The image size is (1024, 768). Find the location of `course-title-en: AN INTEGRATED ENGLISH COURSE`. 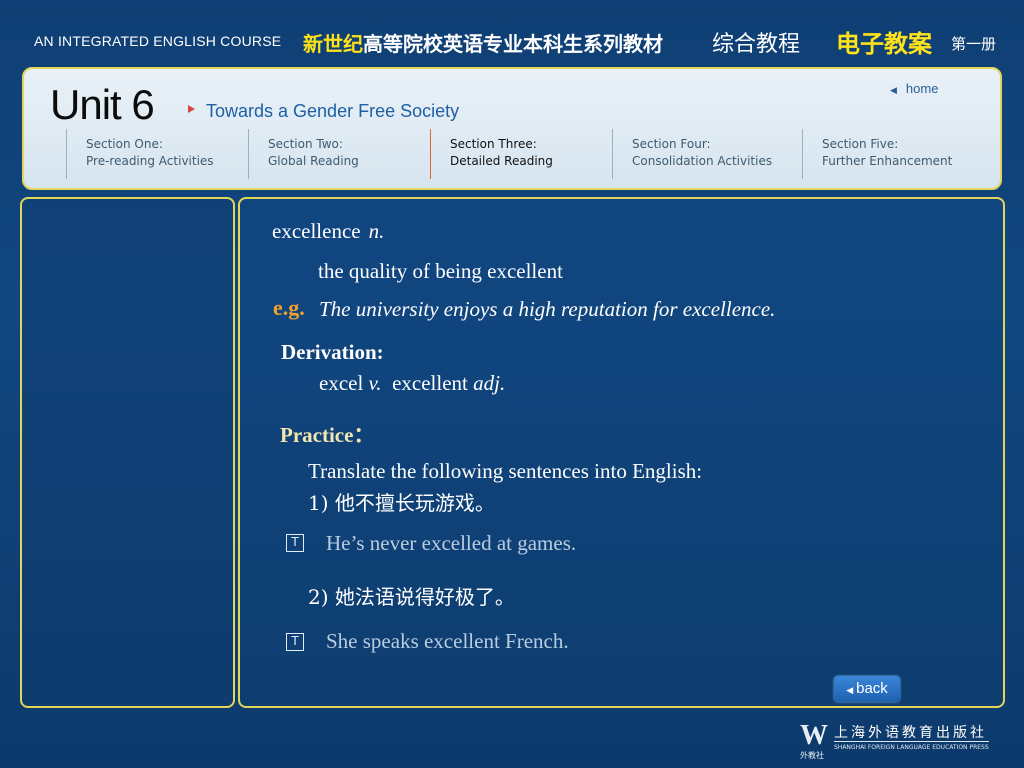

course-title-en: AN INTEGRATED ENGLISH COURSE is located at coordinates (158, 41).